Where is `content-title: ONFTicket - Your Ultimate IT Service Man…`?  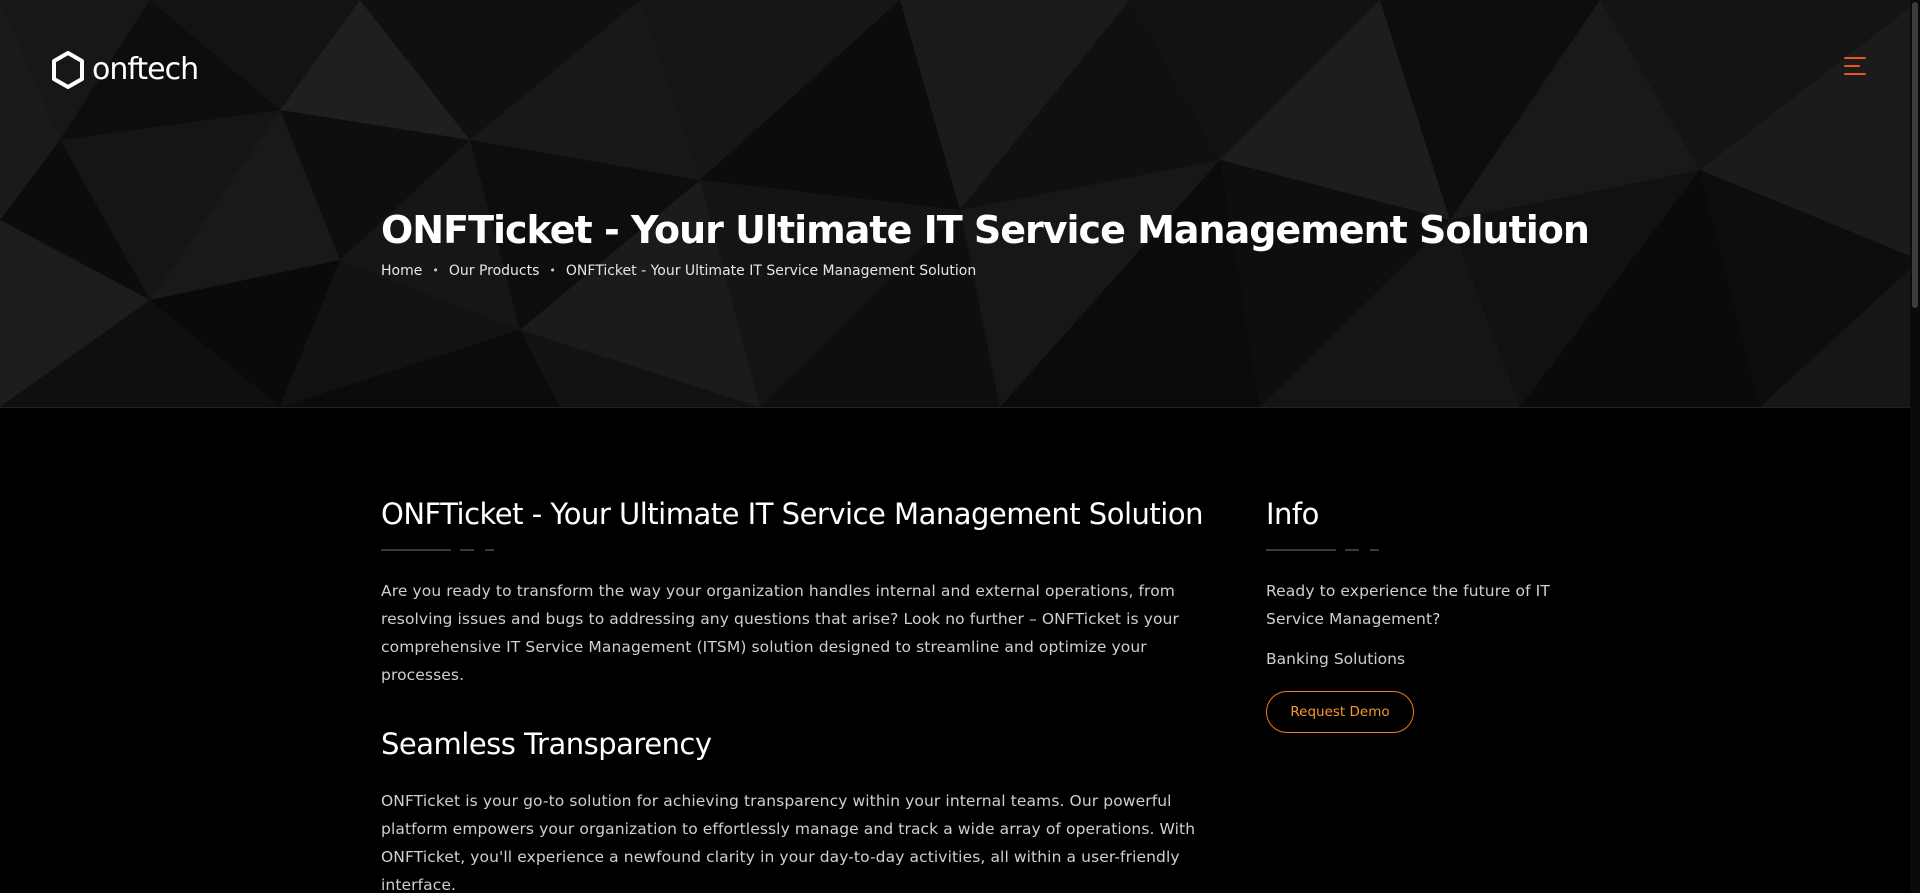 content-title: ONFTicket - Your Ultimate IT Service Man… is located at coordinates (792, 514).